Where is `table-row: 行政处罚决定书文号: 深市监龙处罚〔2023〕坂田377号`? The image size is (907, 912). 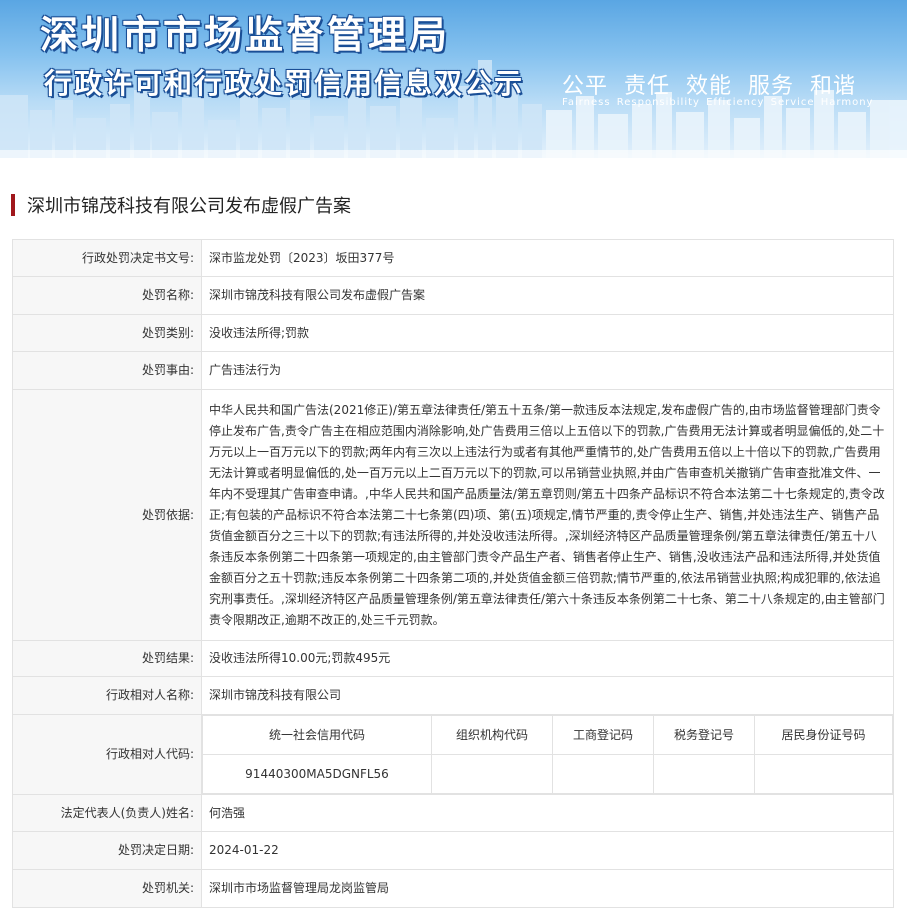 table-row: 行政处罚决定书文号: 深市监龙处罚〔2023〕坂田377号 is located at coordinates (453, 258).